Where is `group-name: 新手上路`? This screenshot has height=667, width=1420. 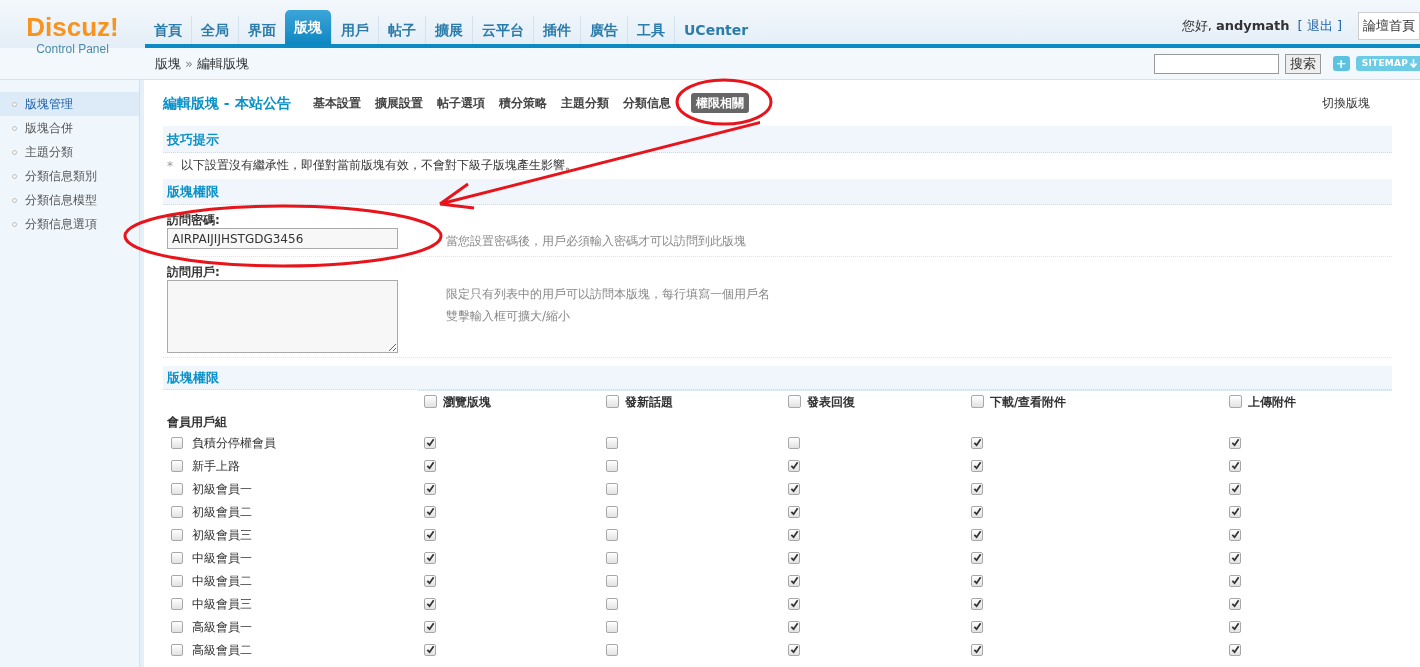 group-name: 新手上路 is located at coordinates (216, 466).